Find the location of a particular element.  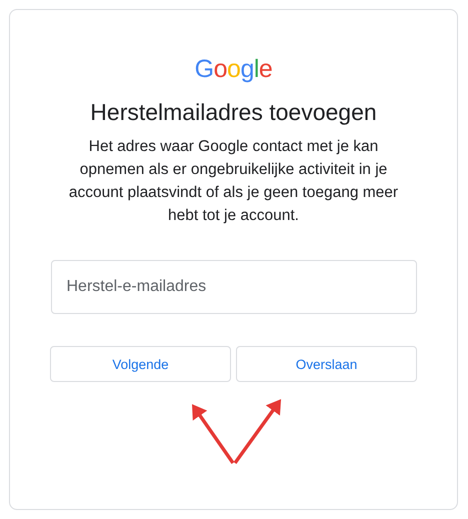

description-text: Het adres waar Google contact met je kan opnemen als er ongebruikelijke activiteit in je account plaatsvindt of als je geen toegang meer hebt tot je account. is located at coordinates (234, 181).